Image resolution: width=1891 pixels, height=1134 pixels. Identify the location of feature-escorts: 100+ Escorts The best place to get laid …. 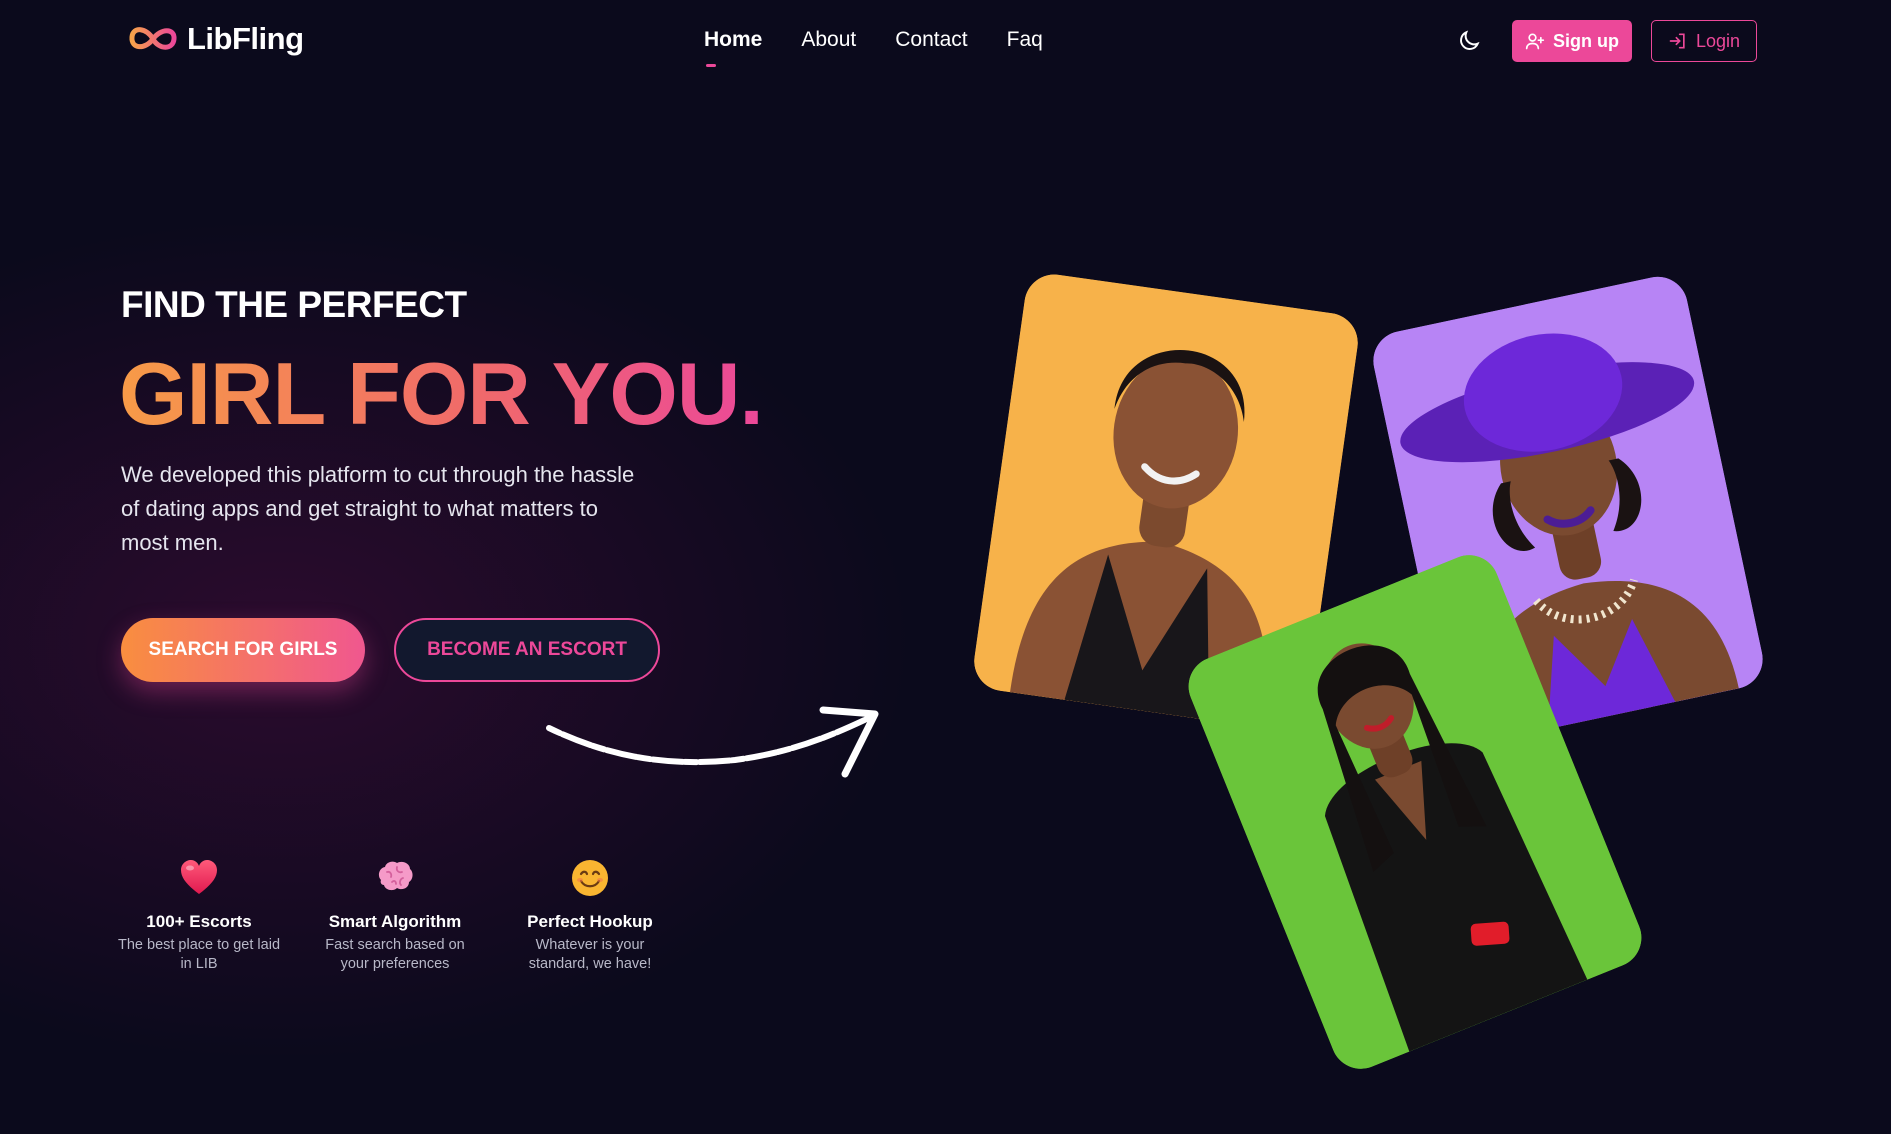
(199, 916).